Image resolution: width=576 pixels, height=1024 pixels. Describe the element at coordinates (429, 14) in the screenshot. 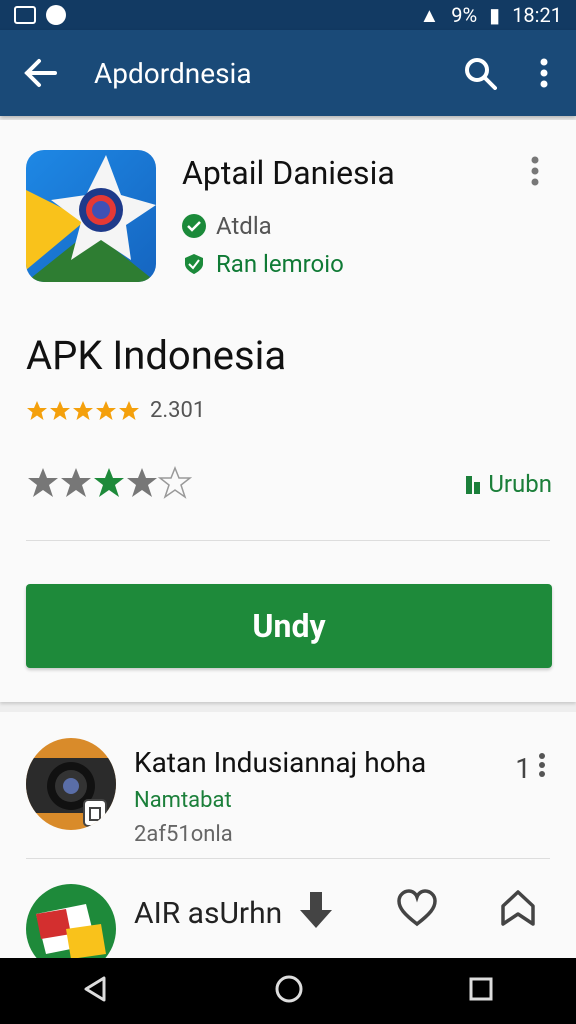

I see `signal-icon: ▲` at that location.